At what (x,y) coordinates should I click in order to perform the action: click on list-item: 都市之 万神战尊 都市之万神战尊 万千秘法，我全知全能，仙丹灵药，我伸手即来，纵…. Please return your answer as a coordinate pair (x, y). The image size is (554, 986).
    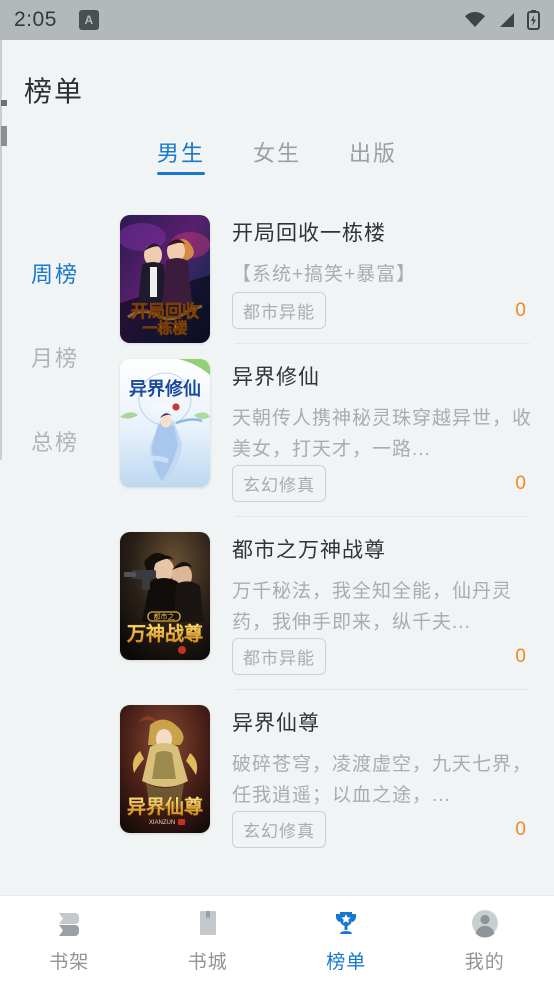
    Looking at the image, I should click on (327, 602).